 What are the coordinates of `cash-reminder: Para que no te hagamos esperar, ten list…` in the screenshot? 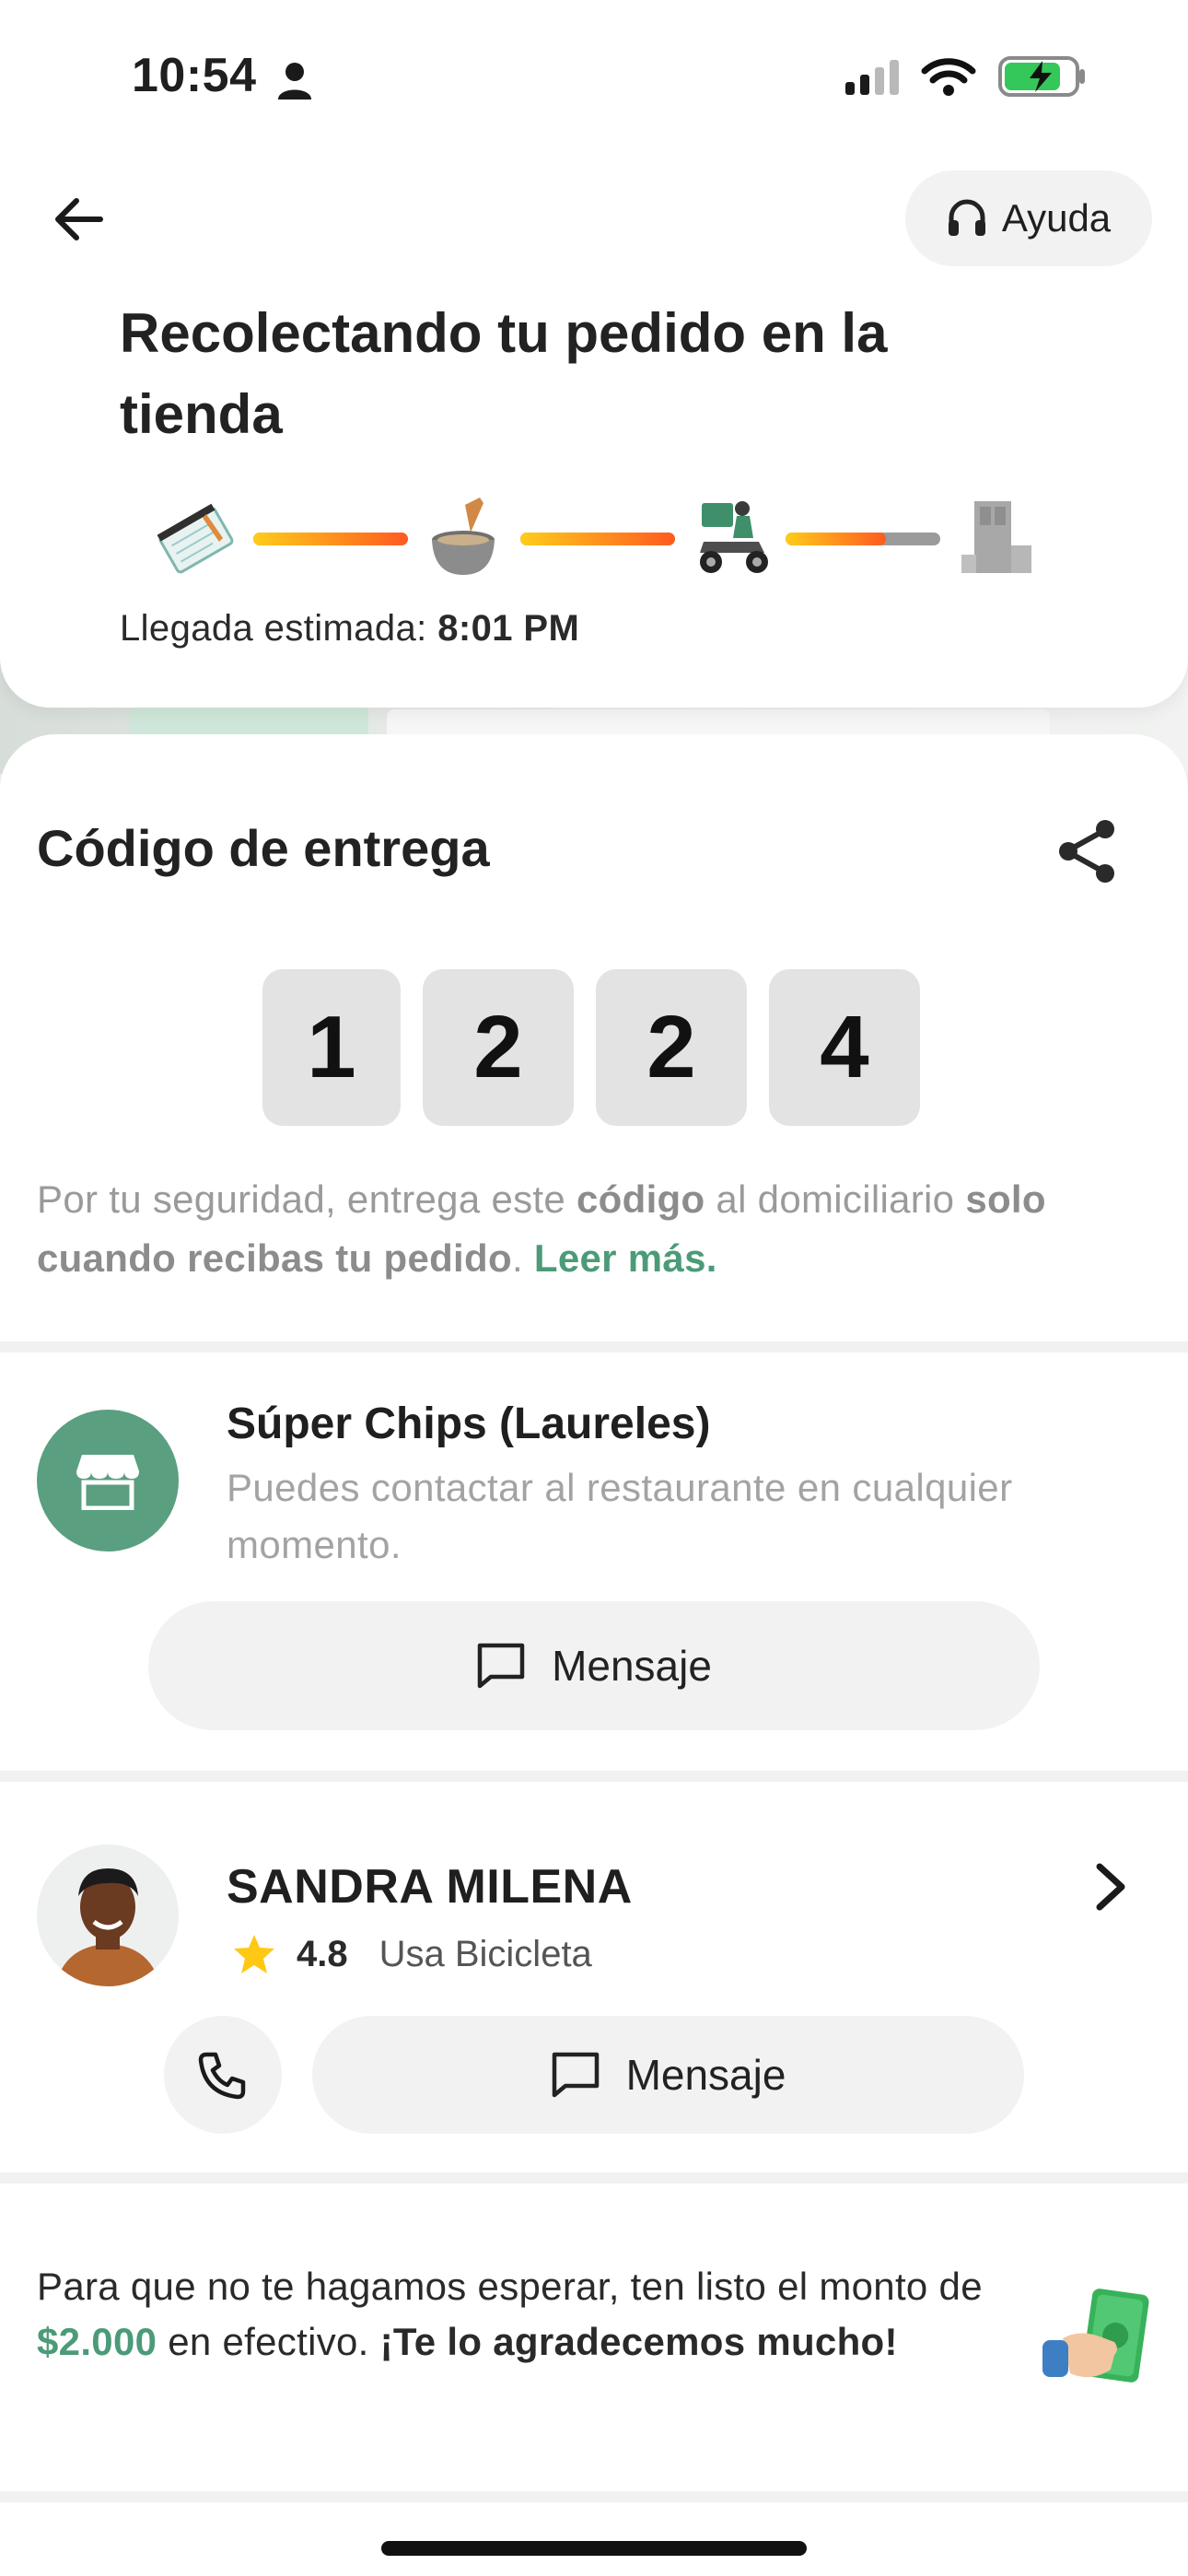 It's located at (534, 2314).